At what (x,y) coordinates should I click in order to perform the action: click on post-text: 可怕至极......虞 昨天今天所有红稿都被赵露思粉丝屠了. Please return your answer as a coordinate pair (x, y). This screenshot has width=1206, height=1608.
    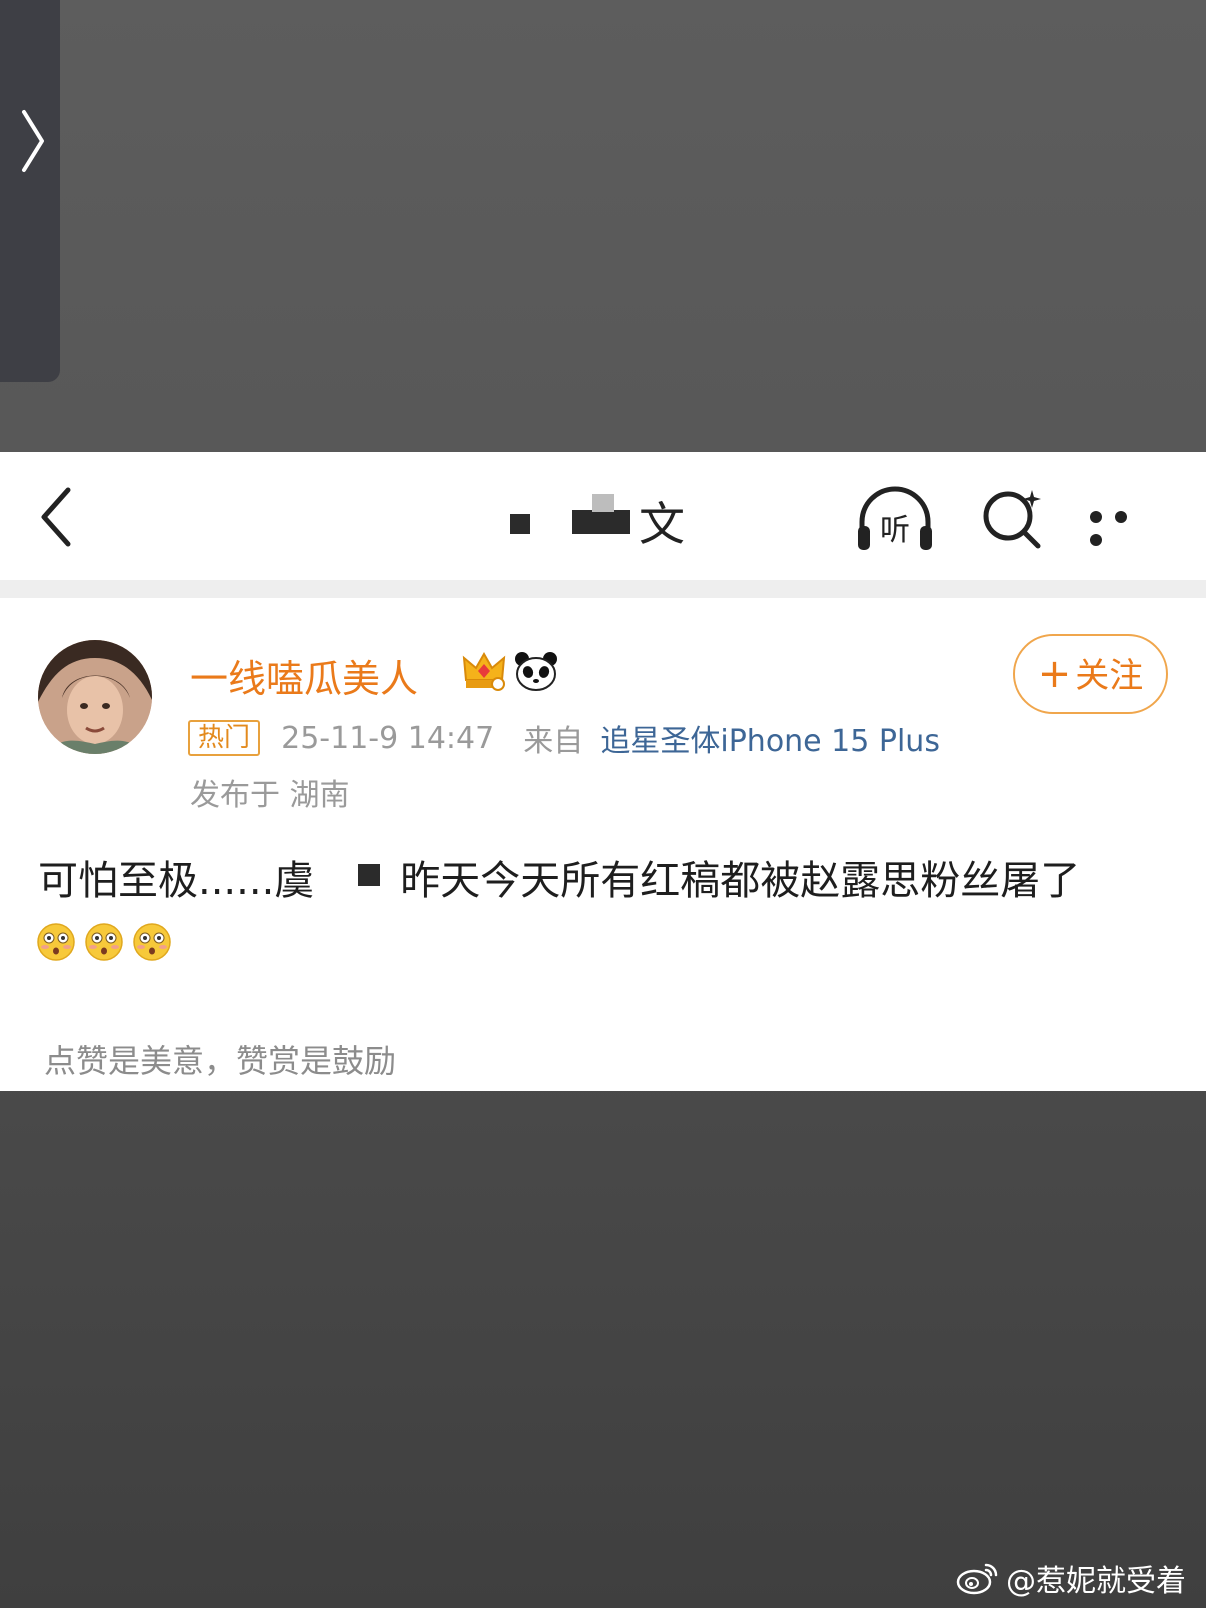
    Looking at the image, I should click on (559, 881).